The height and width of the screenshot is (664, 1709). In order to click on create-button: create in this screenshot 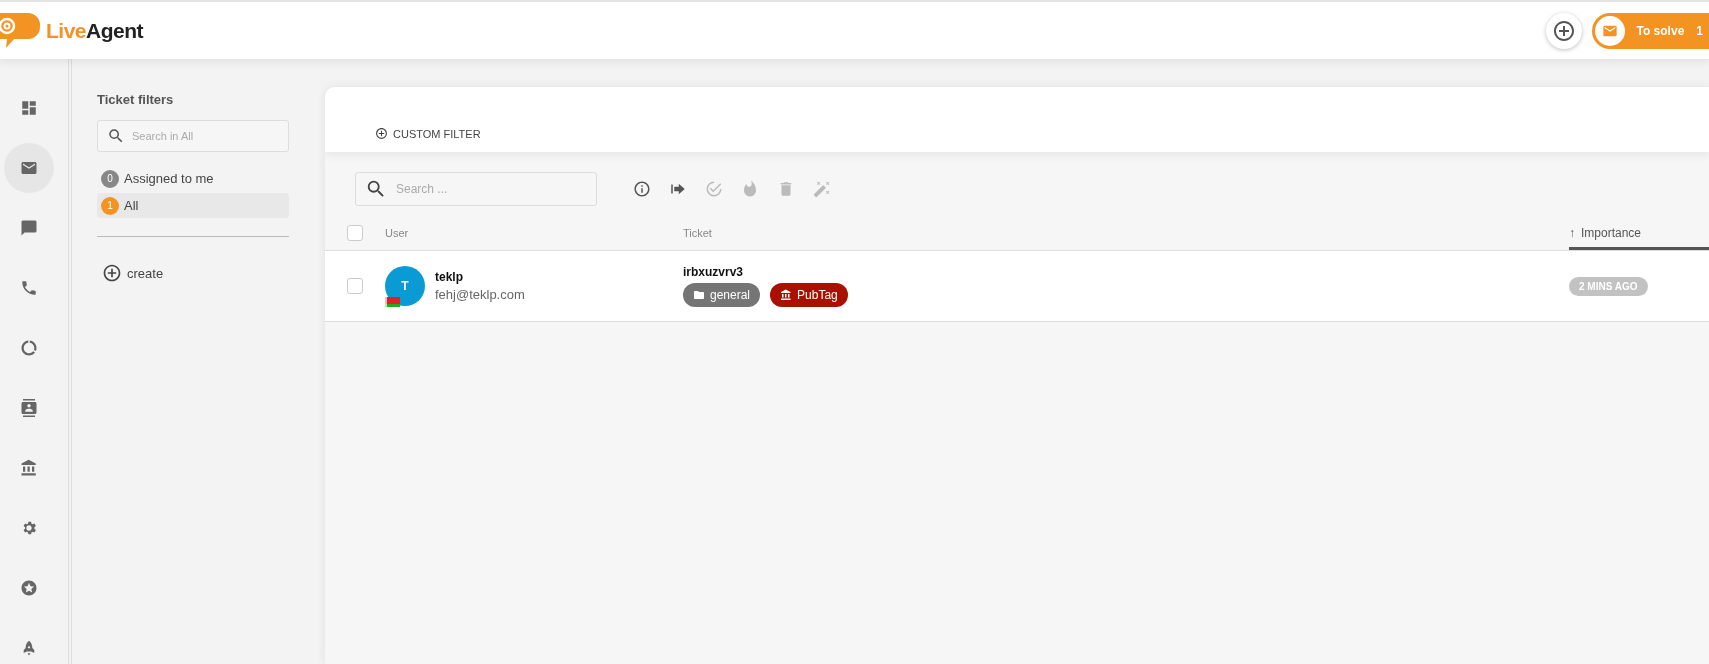, I will do `click(193, 273)`.